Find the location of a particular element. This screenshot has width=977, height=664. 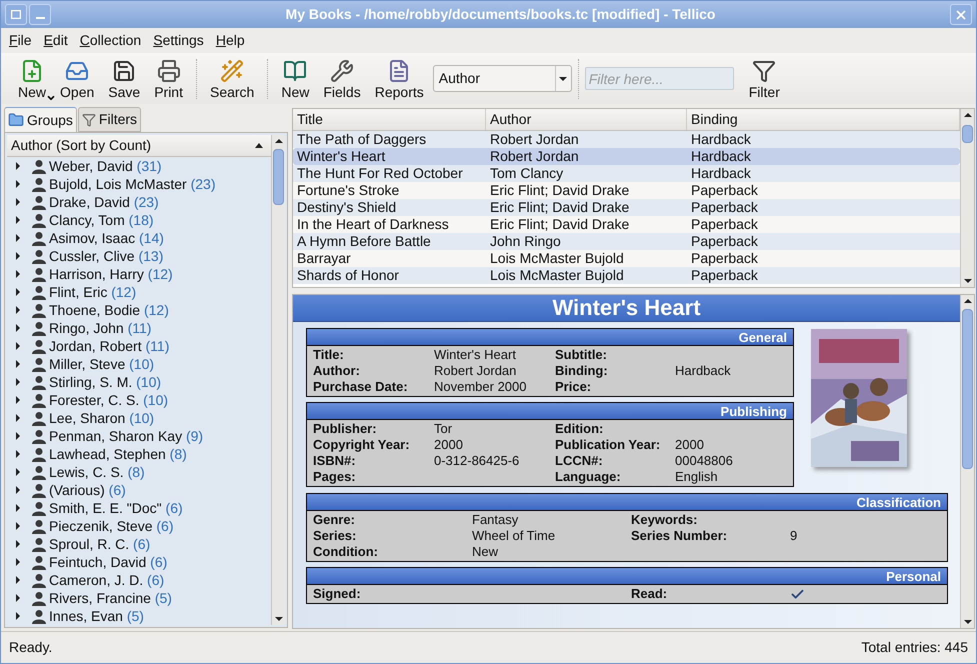

tree-item: Thoene, Bodie (12) is located at coordinates (139, 310).